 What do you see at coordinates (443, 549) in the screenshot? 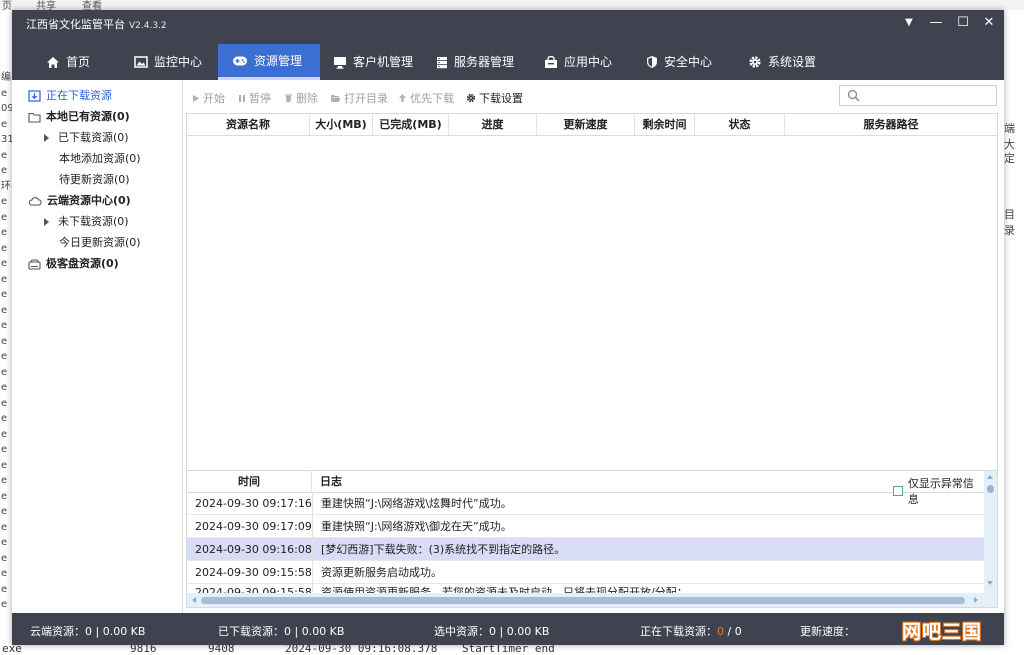
I see `log-message: [梦幻西游]下载失败：(3)系统找不到指定的路径。` at bounding box center [443, 549].